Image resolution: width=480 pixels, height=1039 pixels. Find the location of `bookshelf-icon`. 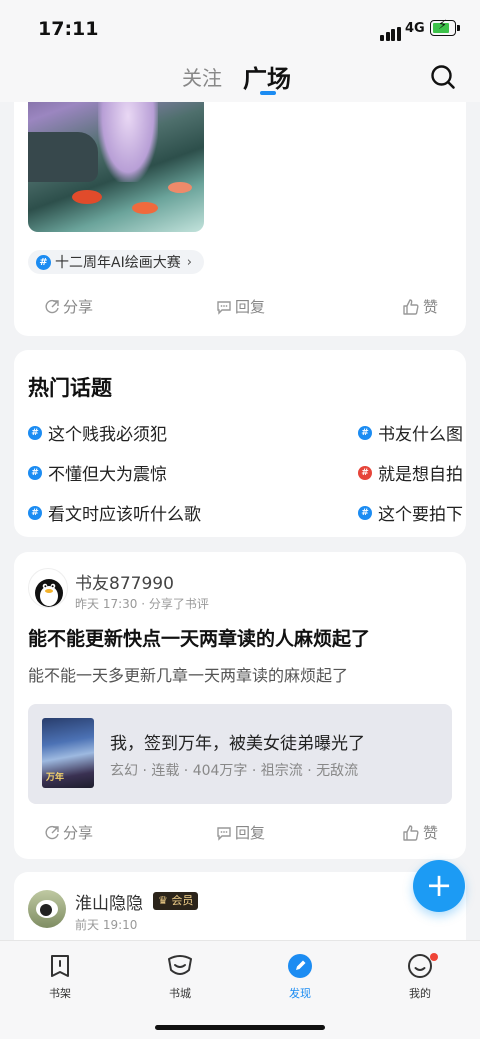

bookshelf-icon is located at coordinates (60, 966).